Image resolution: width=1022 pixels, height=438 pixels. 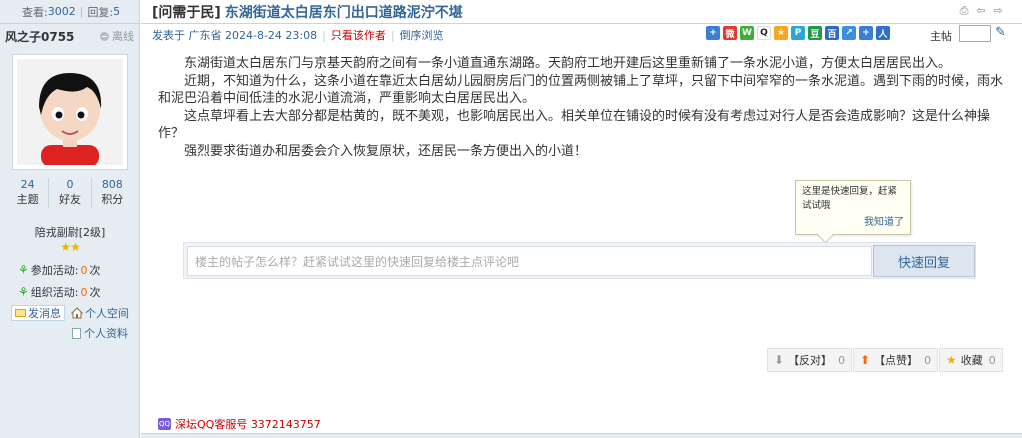 I want to click on like-button: ⬆ 【点赞】 0, so click(x=896, y=360).